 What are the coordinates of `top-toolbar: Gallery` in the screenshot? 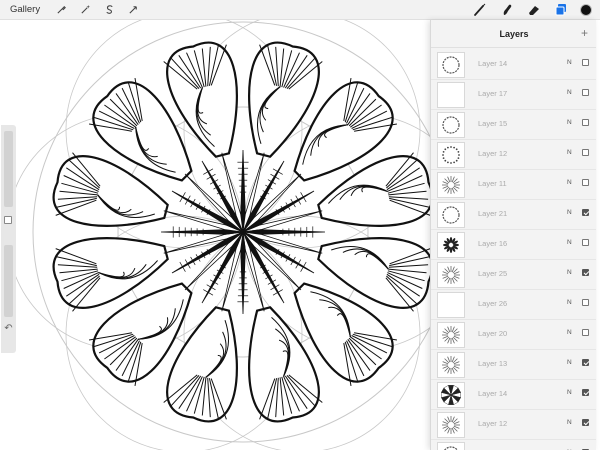 It's located at (300, 10).